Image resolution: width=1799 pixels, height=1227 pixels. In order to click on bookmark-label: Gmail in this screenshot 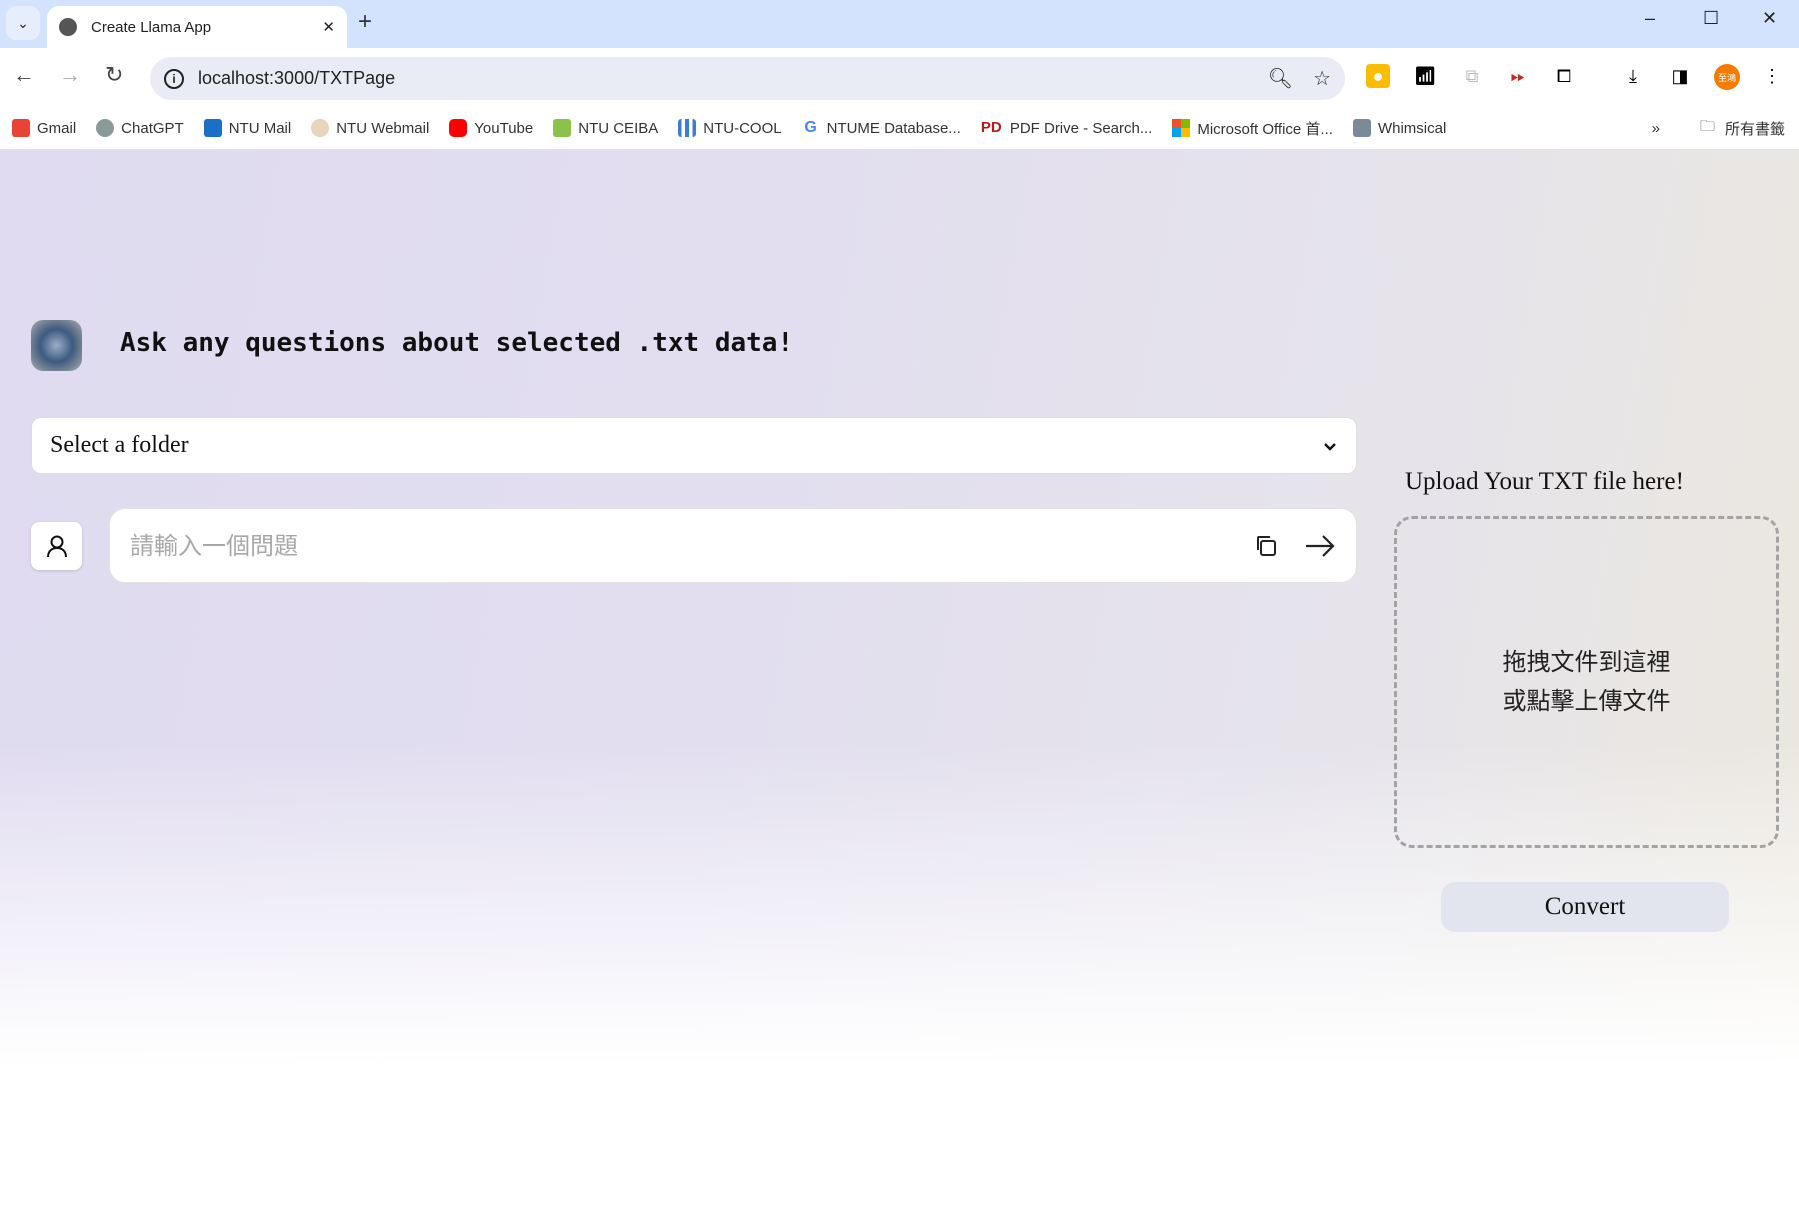, I will do `click(57, 128)`.